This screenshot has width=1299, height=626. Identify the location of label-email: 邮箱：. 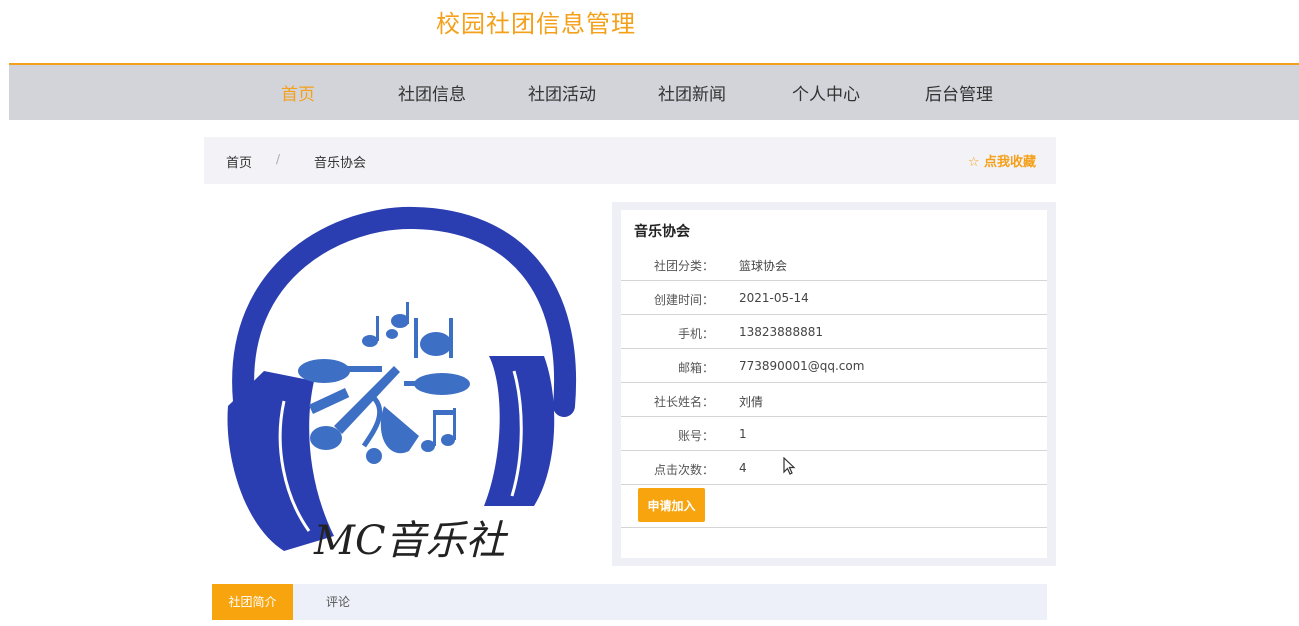
(695, 368).